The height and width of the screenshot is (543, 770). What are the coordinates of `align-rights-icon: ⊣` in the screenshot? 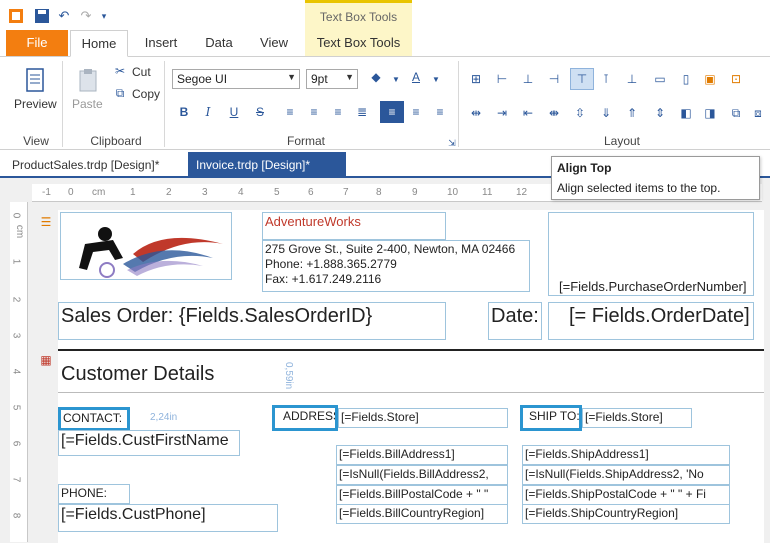 It's located at (554, 79).